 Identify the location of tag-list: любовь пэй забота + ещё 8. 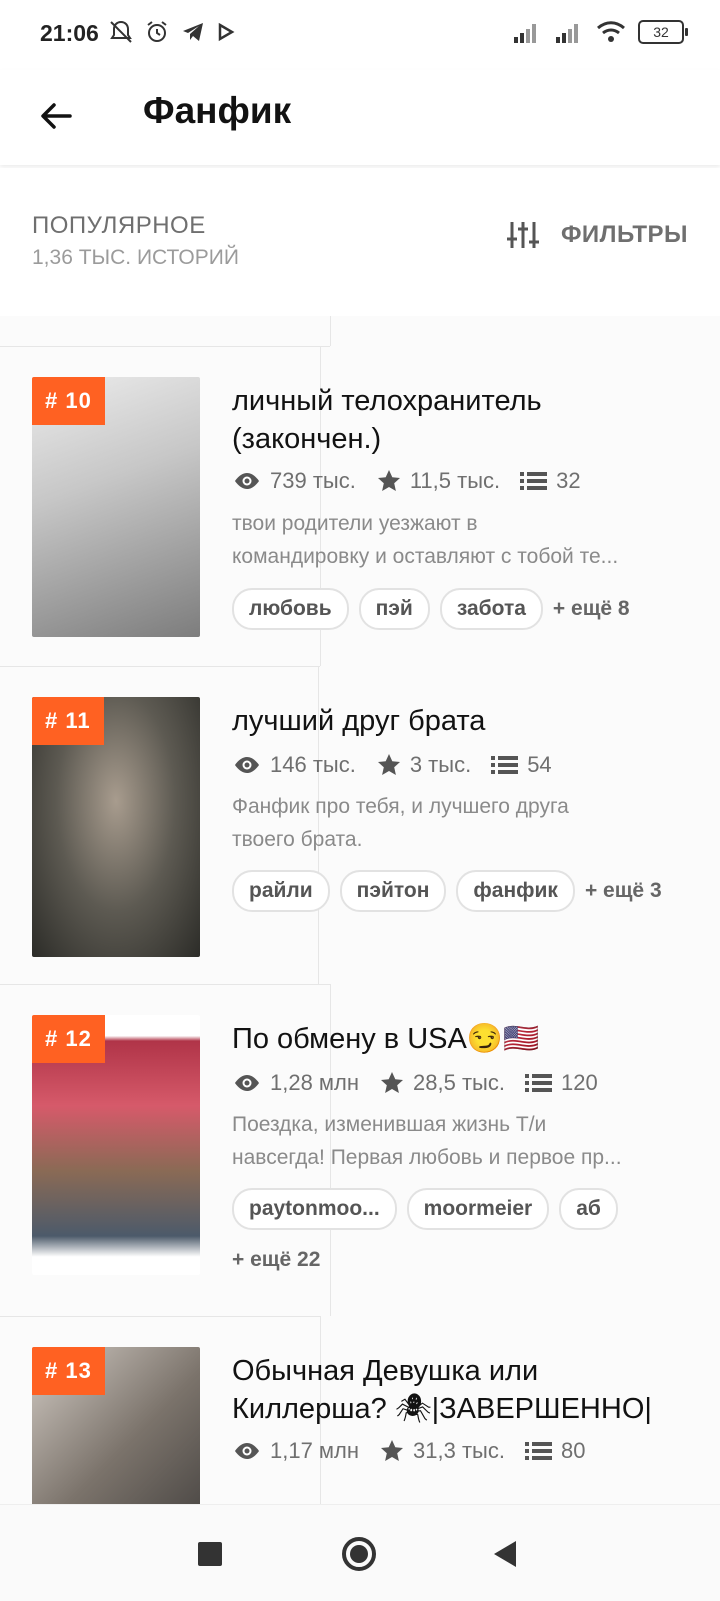
(467, 609).